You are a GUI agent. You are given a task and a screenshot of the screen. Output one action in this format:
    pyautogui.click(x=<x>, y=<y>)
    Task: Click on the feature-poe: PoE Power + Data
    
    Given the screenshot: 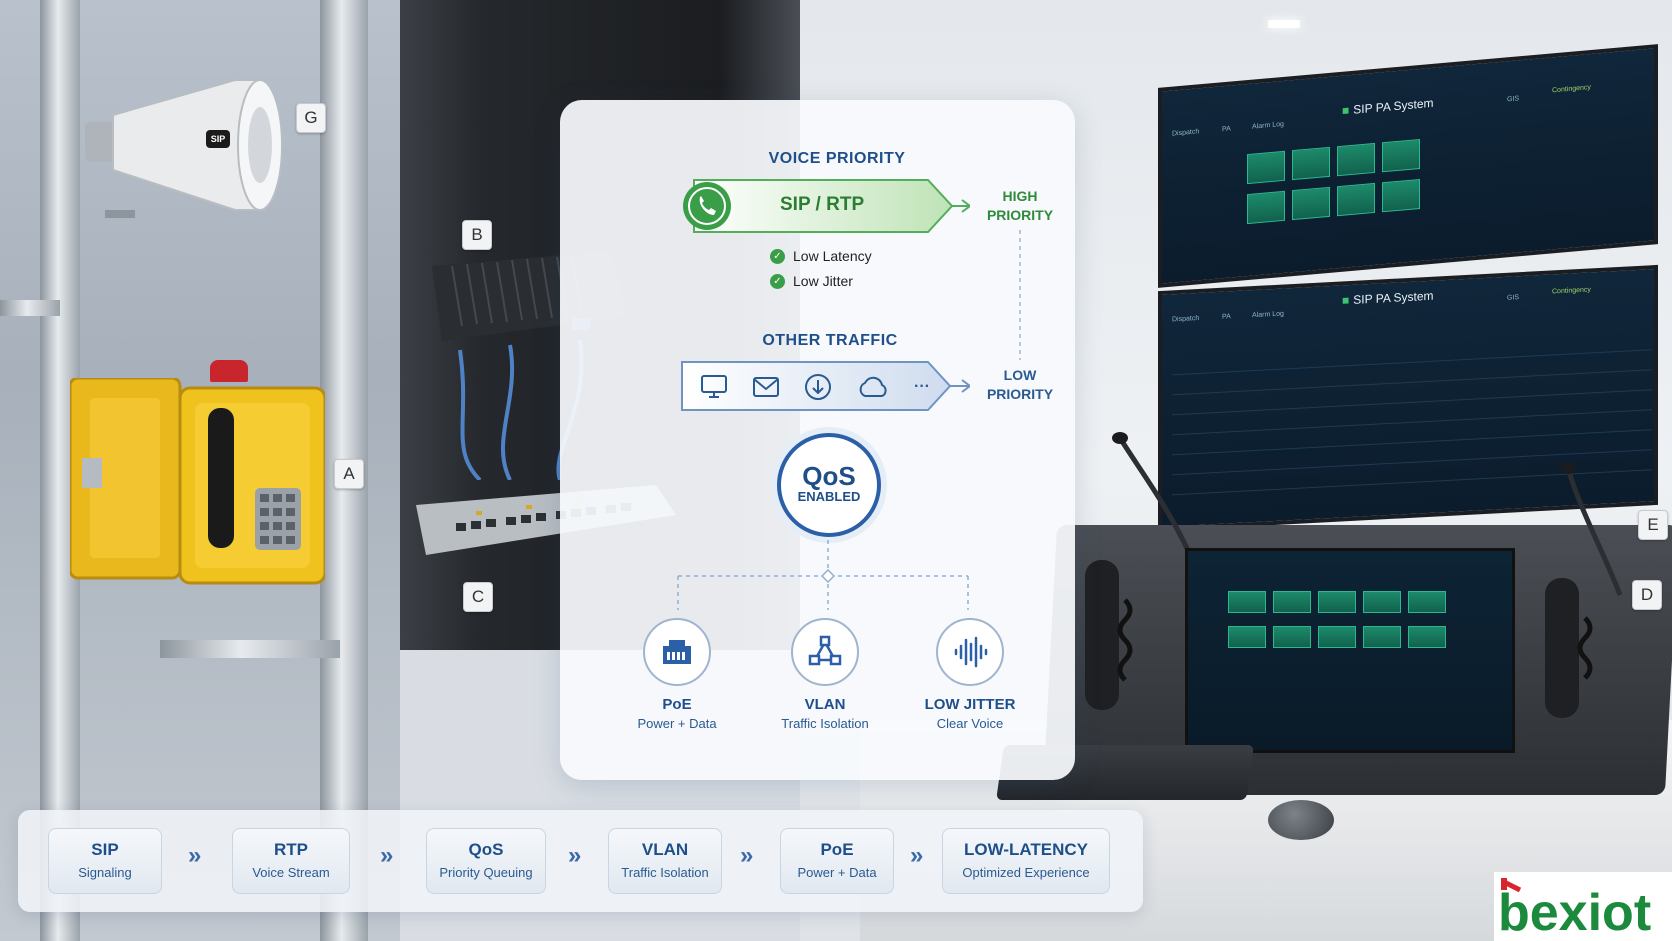 What is the action you would take?
    pyautogui.click(x=677, y=674)
    